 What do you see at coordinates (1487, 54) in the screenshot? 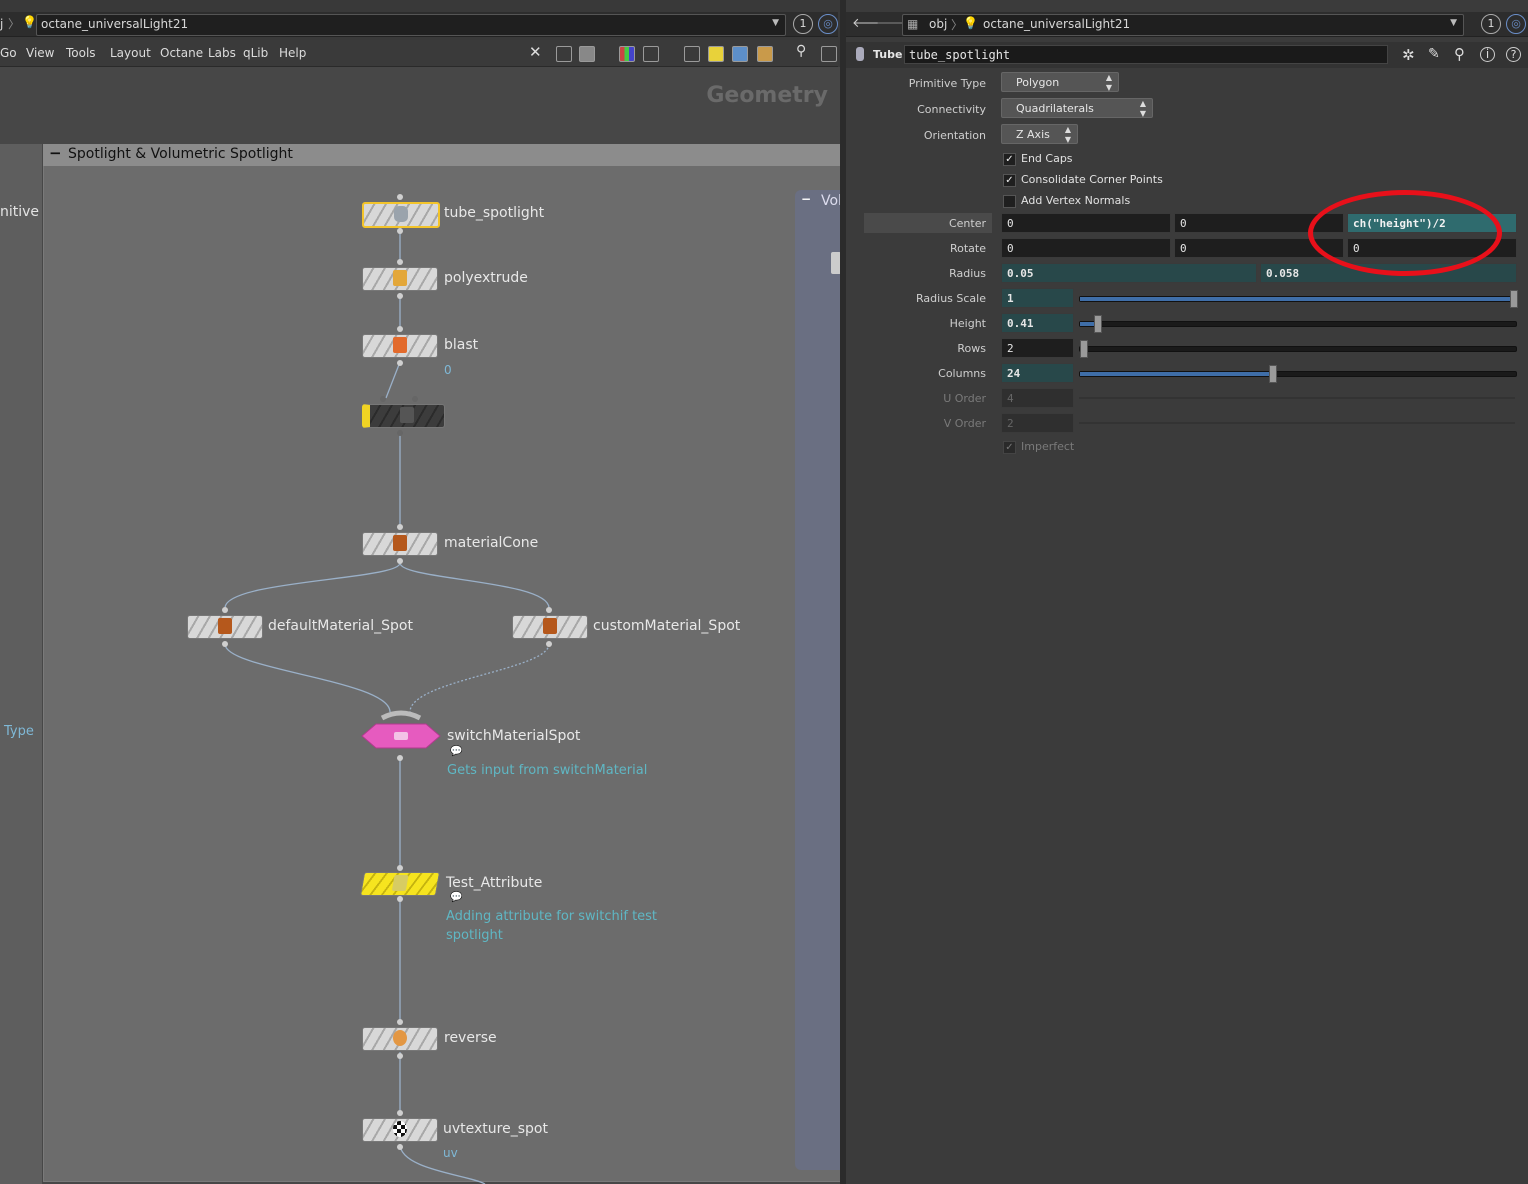
I see `info-icon: i` at bounding box center [1487, 54].